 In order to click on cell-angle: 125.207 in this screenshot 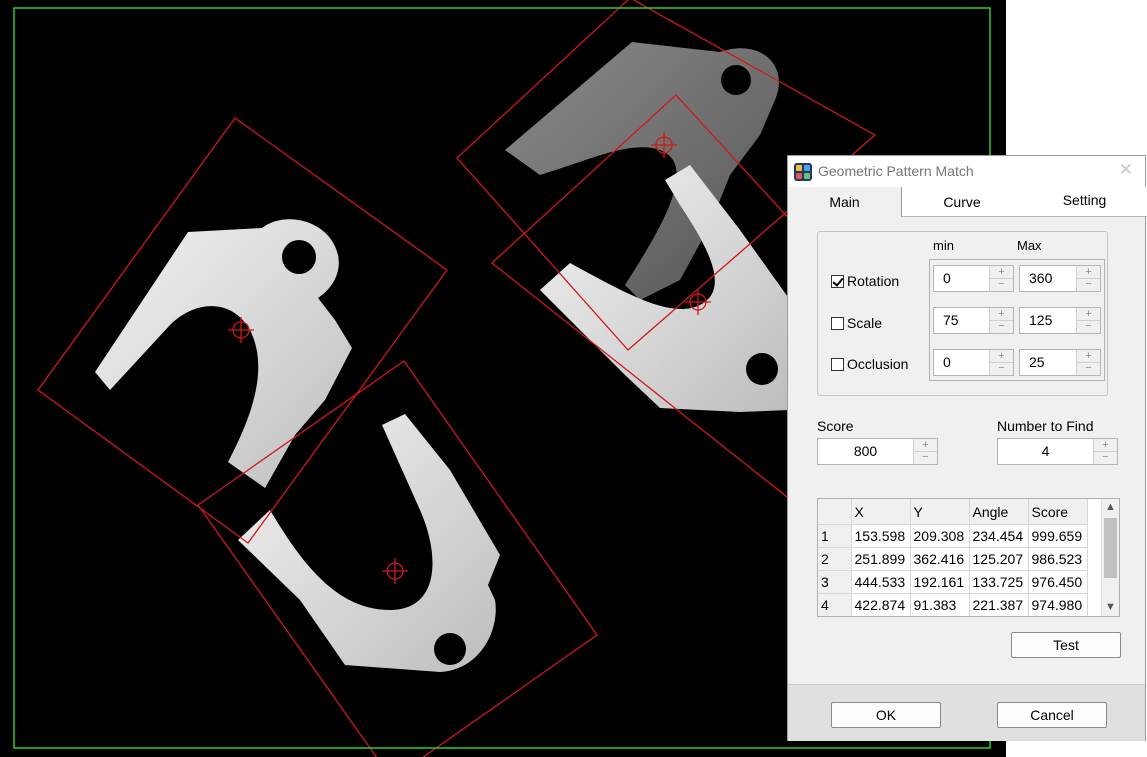, I will do `click(999, 559)`.